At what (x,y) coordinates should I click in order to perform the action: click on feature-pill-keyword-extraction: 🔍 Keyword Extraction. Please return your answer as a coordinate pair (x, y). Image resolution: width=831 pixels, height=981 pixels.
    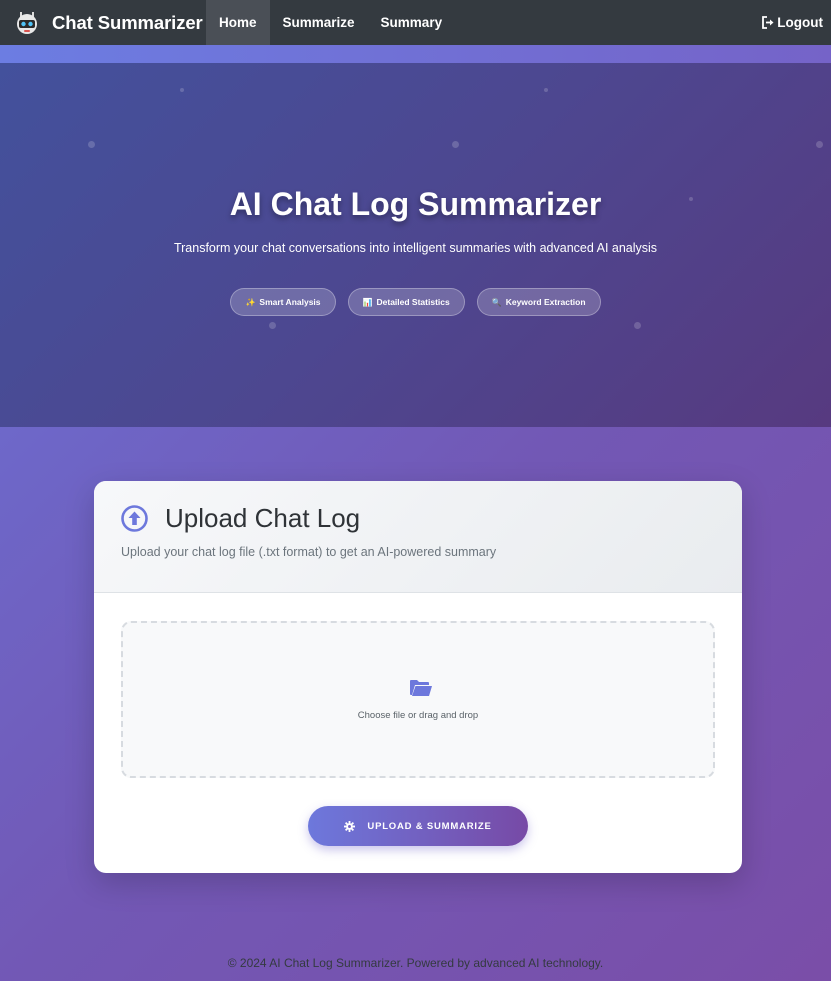
    Looking at the image, I should click on (538, 302).